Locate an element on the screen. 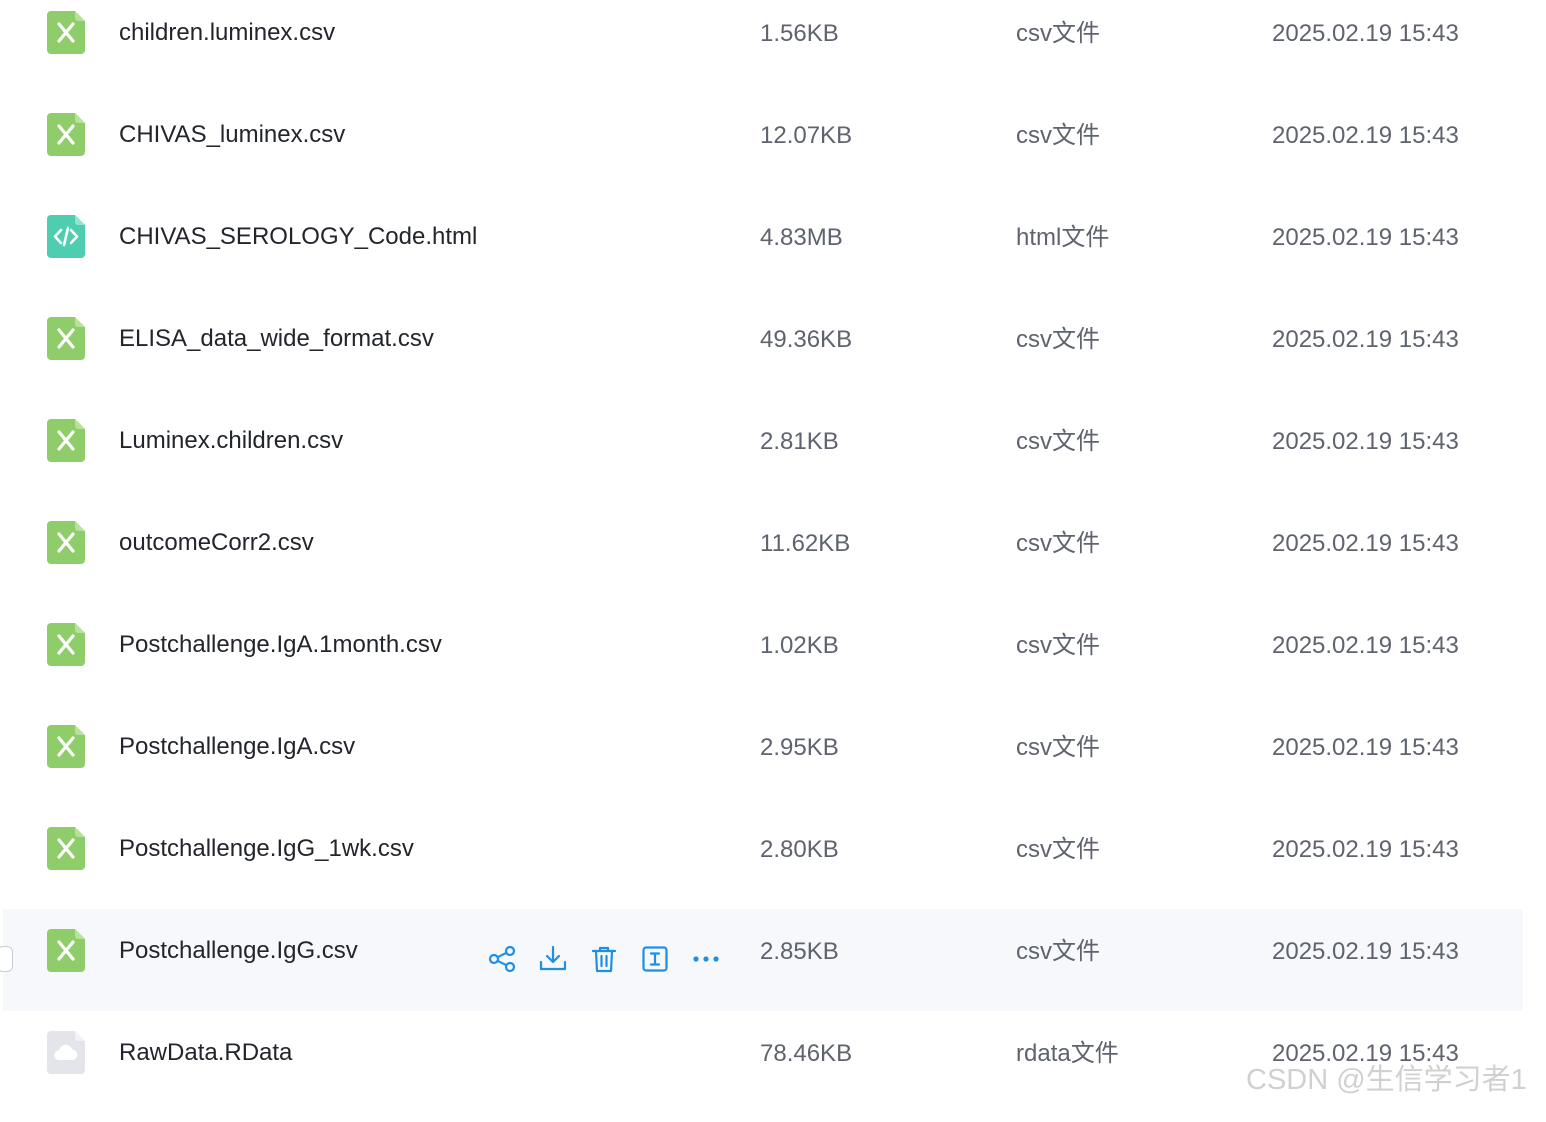 Image resolution: width=1546 pixels, height=1122 pixels. code-file-icon is located at coordinates (66, 236).